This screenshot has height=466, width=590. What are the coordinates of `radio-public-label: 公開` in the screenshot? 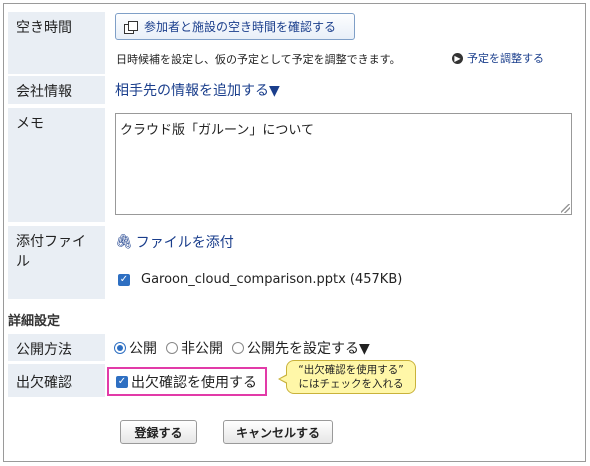 It's located at (143, 349).